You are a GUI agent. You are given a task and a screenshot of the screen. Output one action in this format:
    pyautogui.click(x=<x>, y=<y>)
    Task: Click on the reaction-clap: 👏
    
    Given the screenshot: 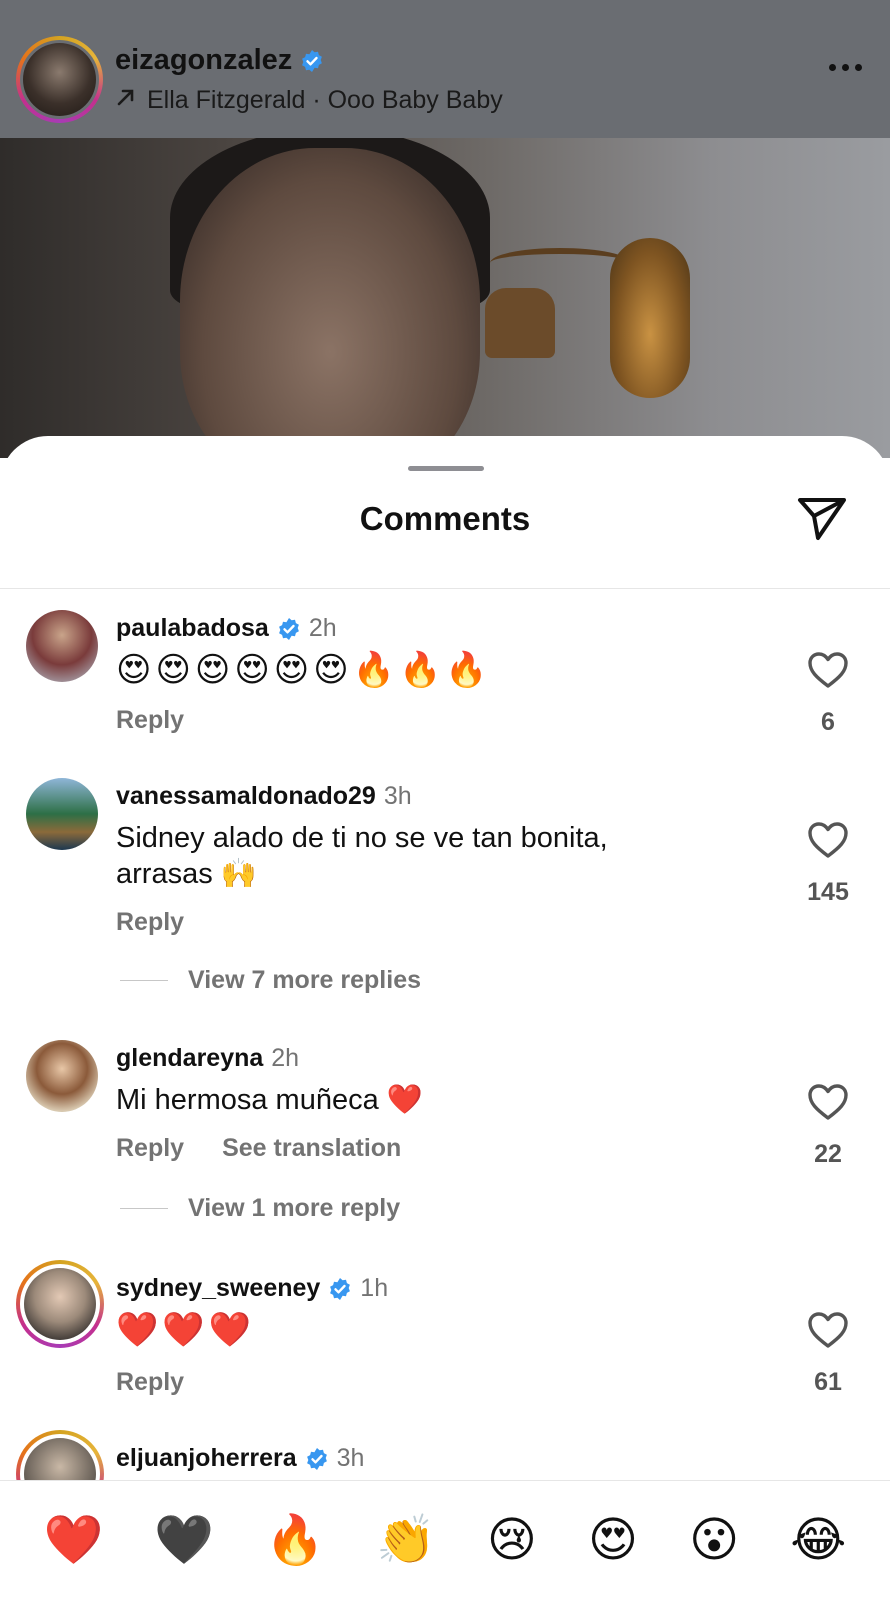 What is the action you would take?
    pyautogui.click(x=406, y=1540)
    